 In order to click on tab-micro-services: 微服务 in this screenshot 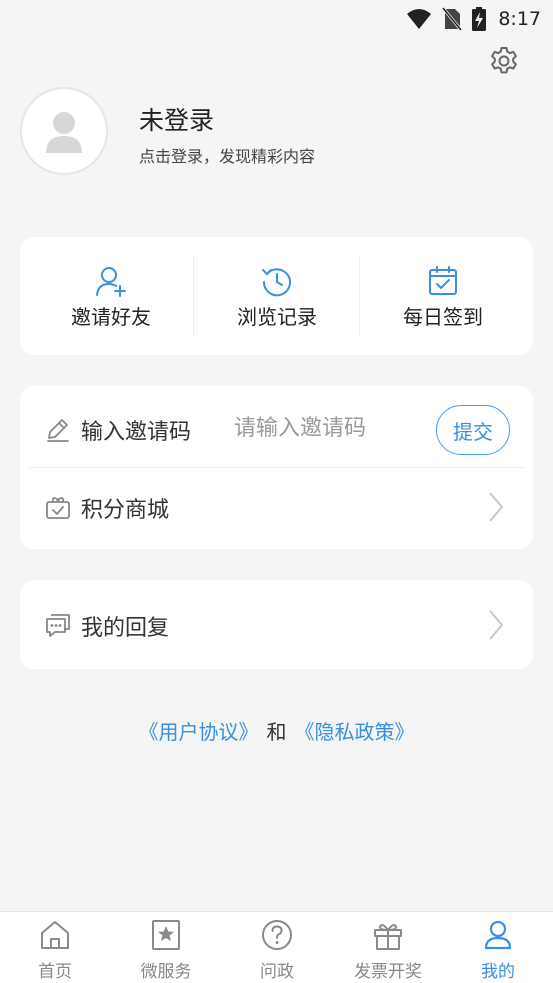, I will do `click(166, 947)`.